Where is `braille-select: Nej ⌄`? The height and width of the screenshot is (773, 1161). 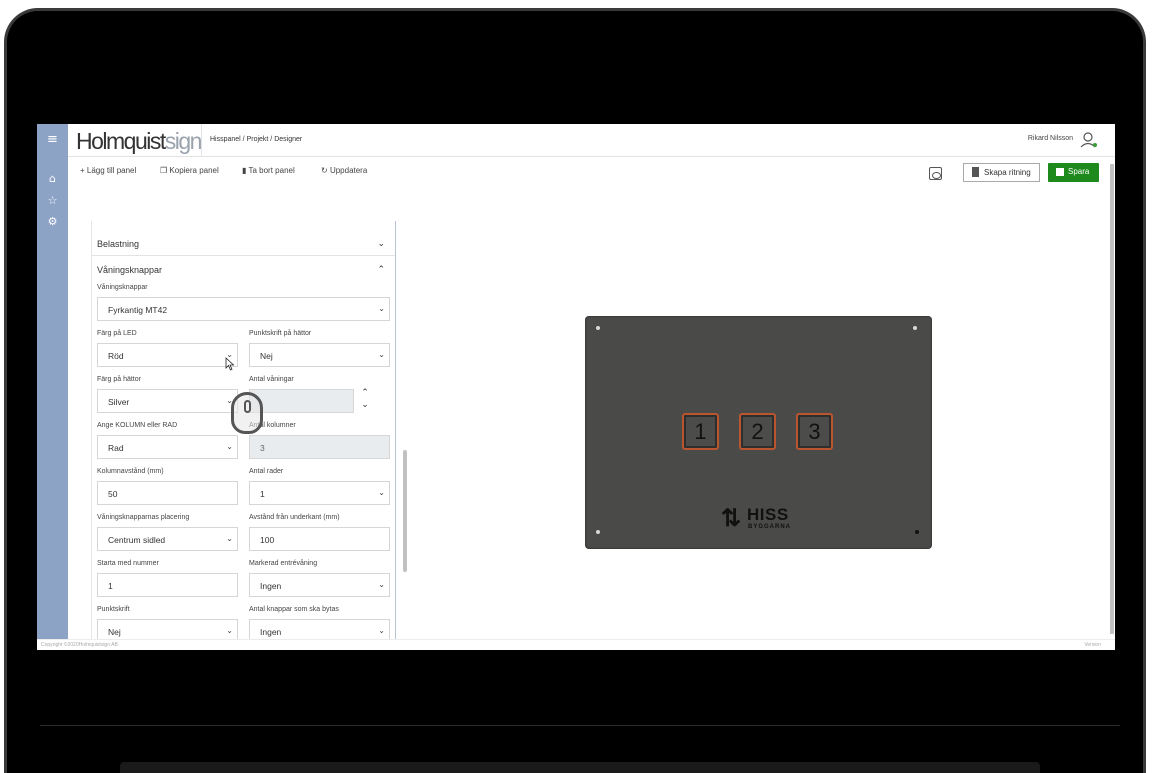 braille-select: Nej ⌄ is located at coordinates (167, 629).